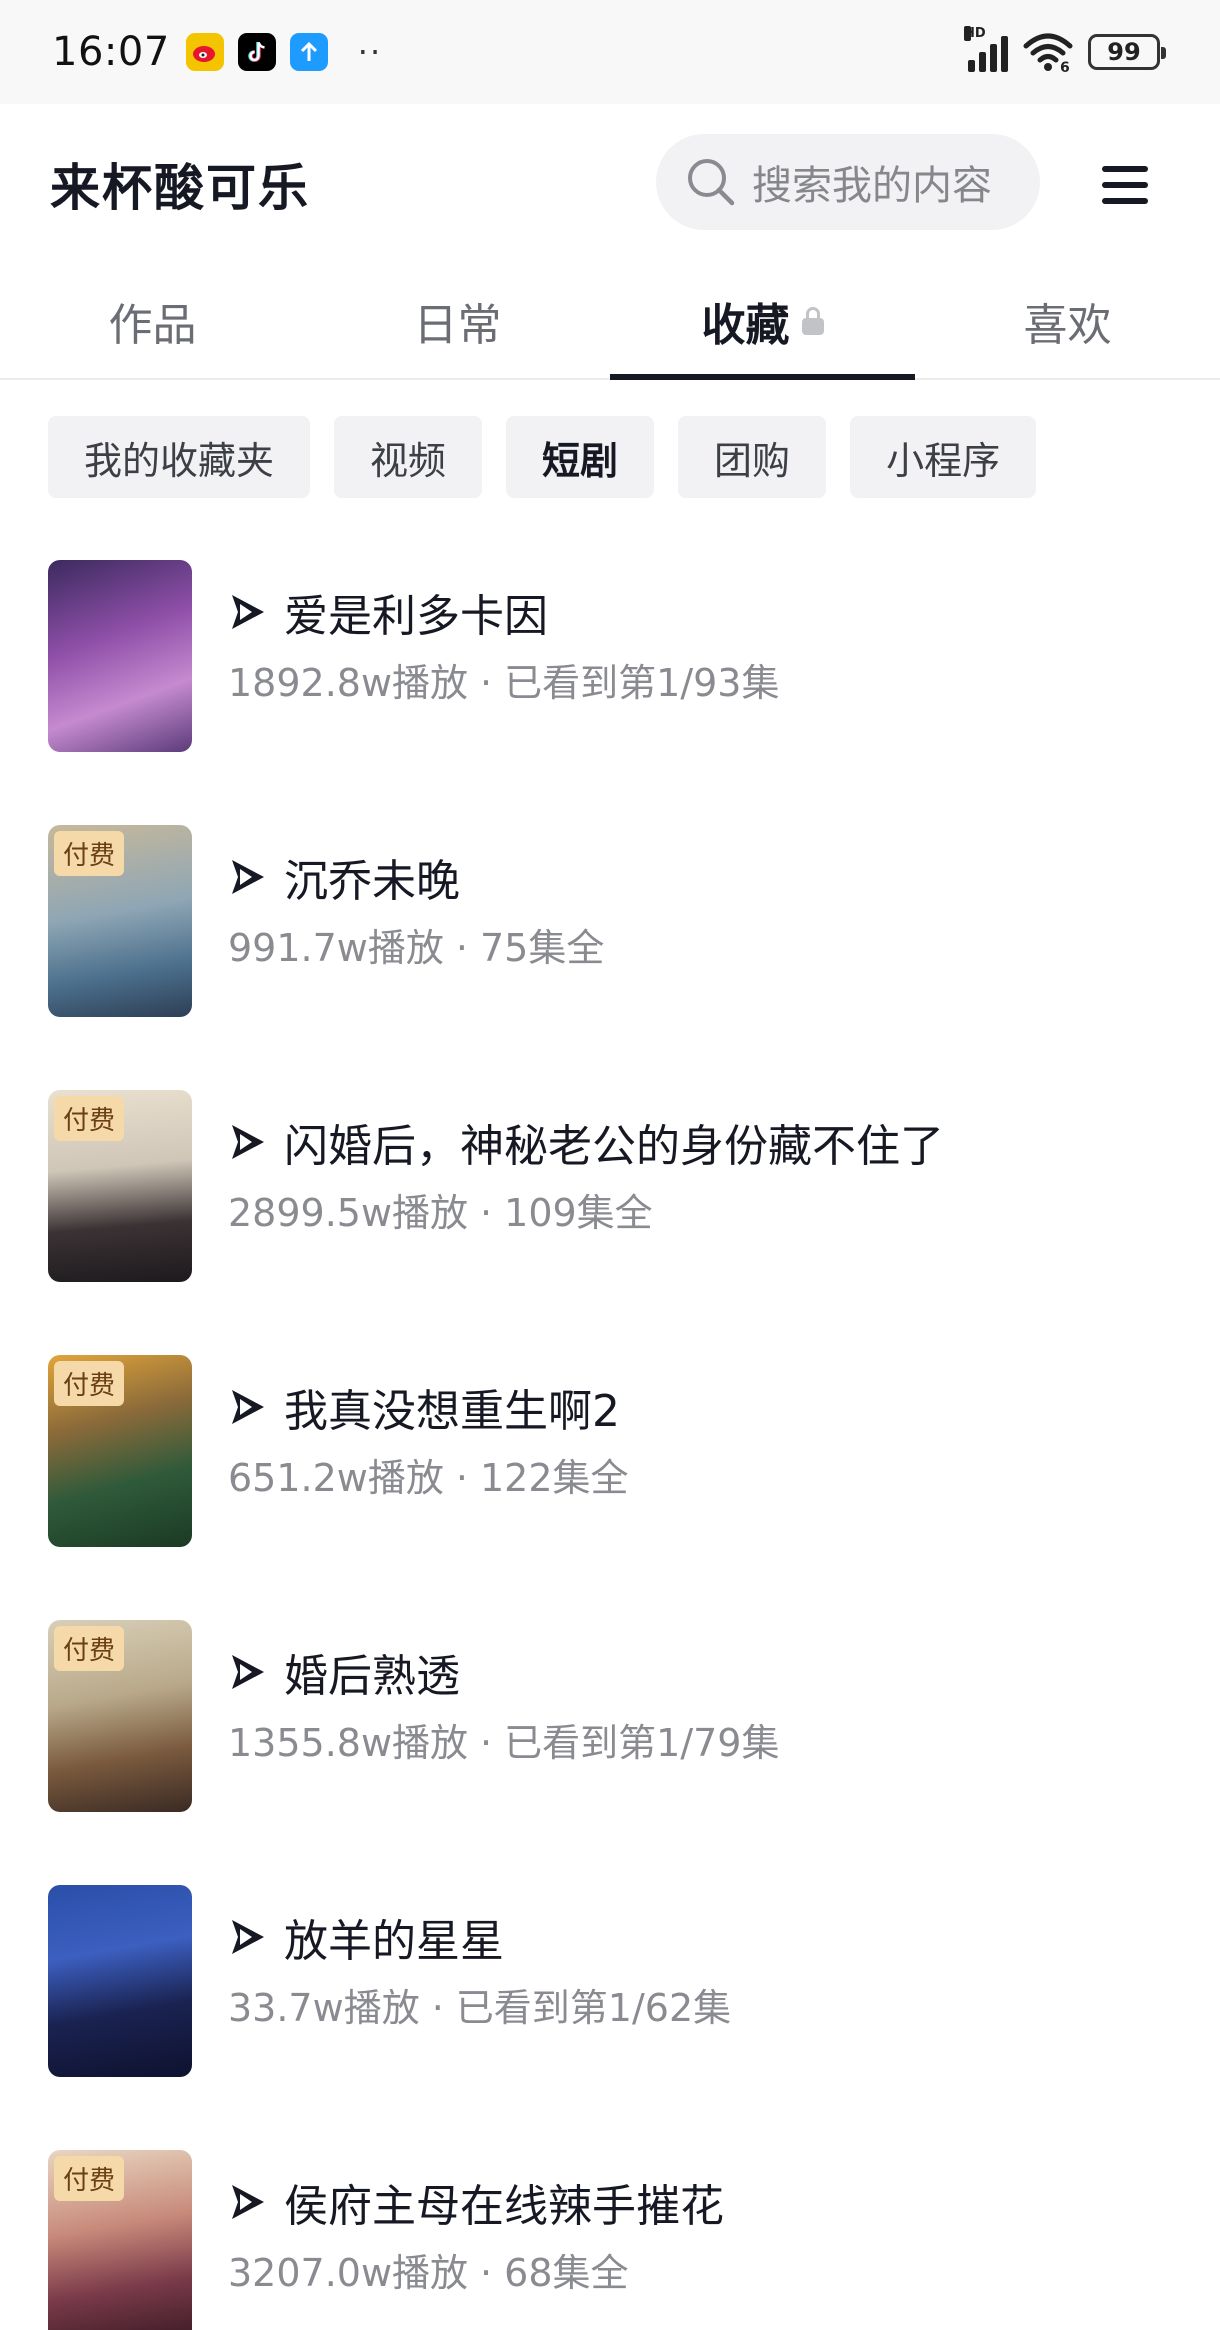 The image size is (1220, 2330). Describe the element at coordinates (256, 52) in the screenshot. I see `tiktok-icon` at that location.